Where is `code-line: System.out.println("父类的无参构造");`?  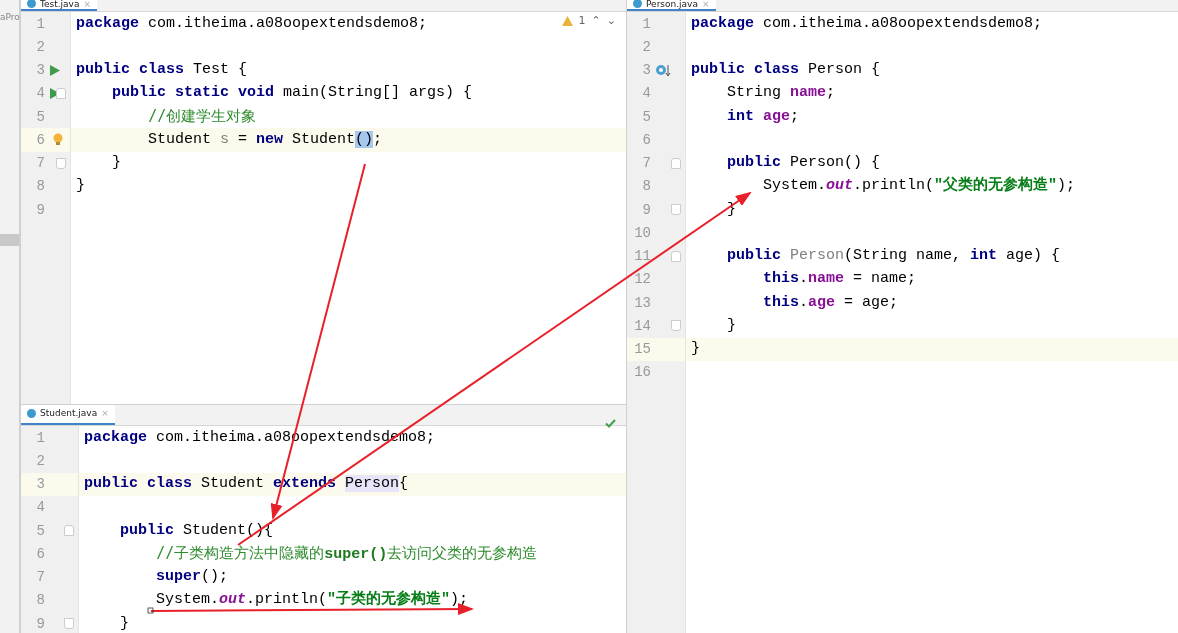
code-line: System.out.println("父类的无参构造"); is located at coordinates (919, 186).